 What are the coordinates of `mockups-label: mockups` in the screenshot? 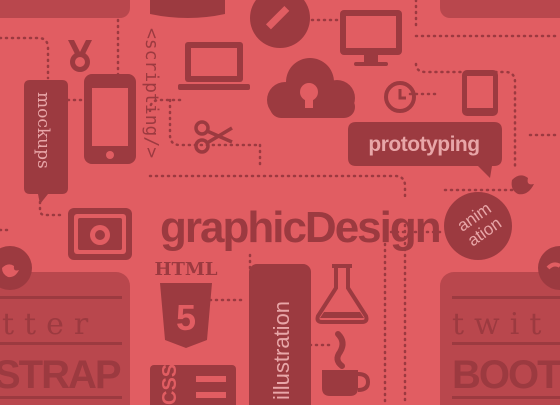 It's located at (43, 130).